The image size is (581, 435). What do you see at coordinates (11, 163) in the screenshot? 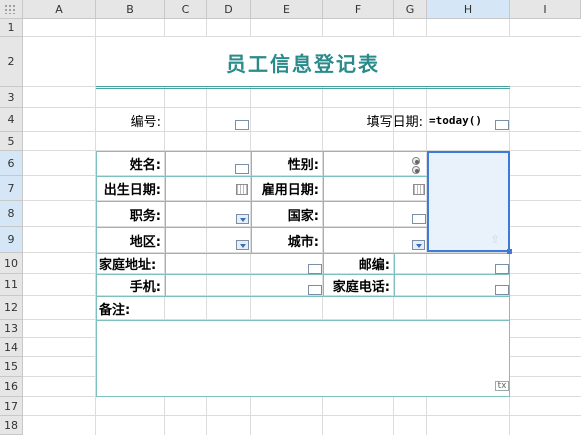
I see `row-header-6: 6` at bounding box center [11, 163].